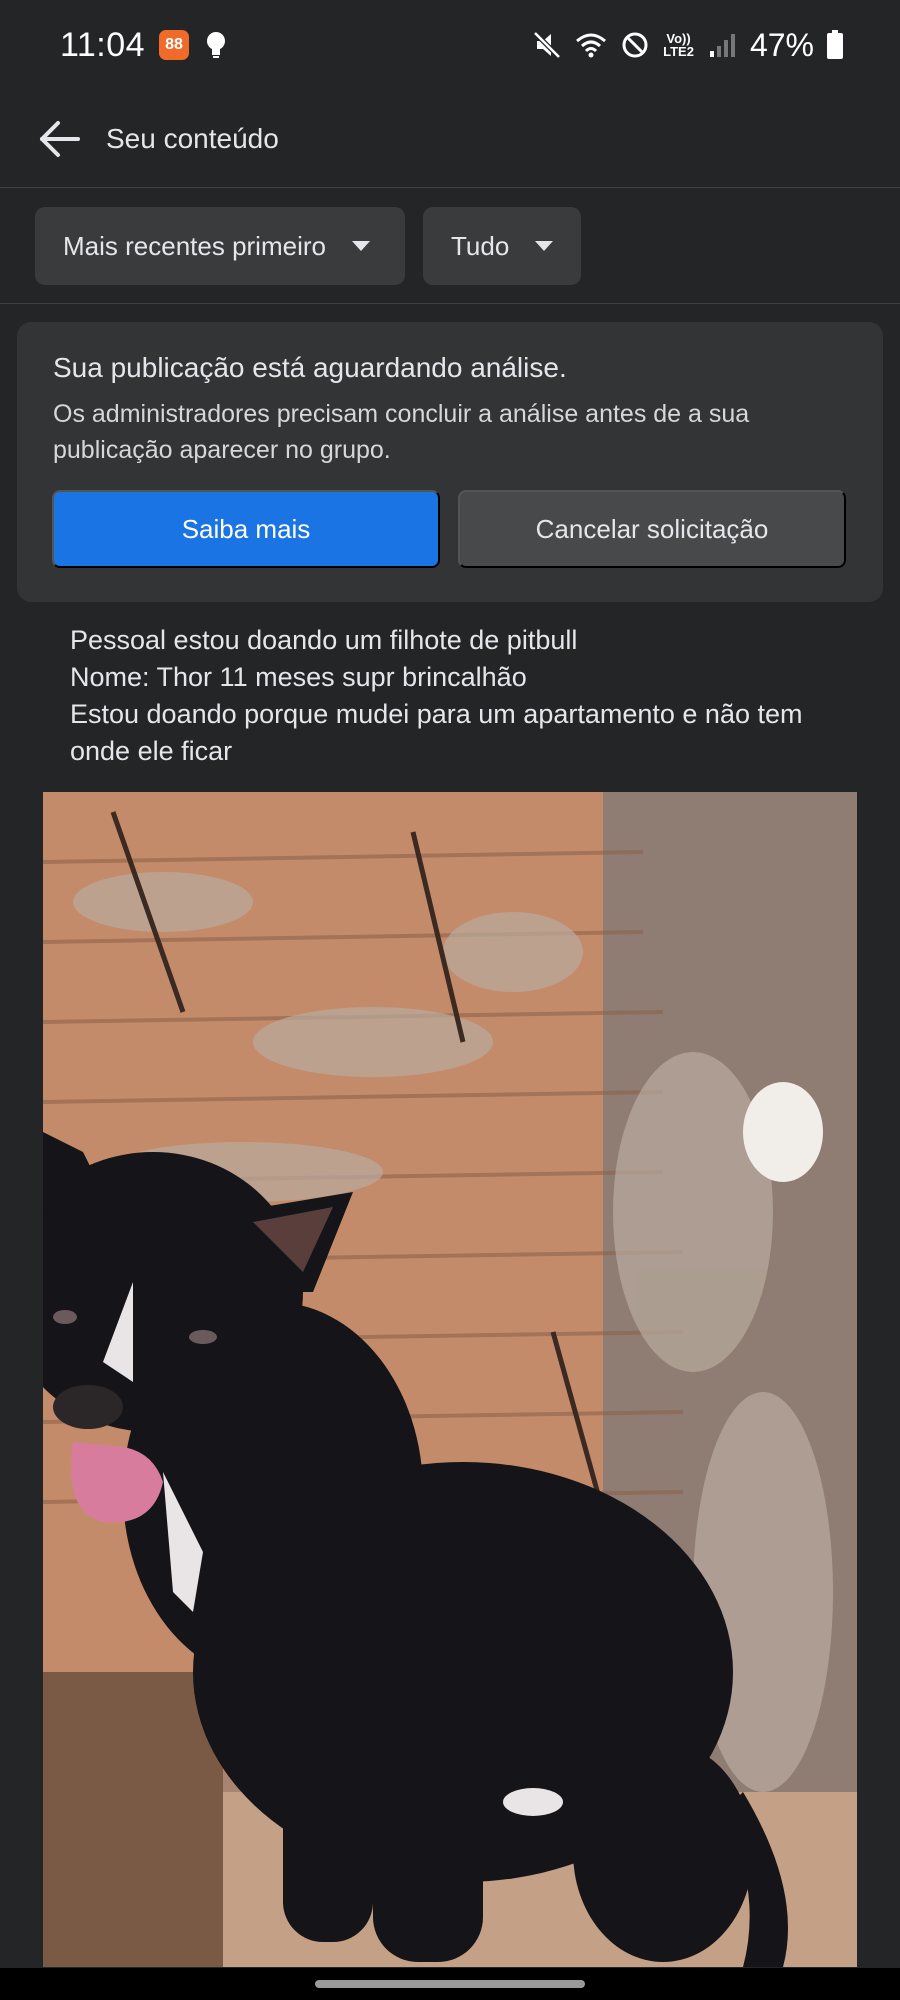 Image resolution: width=900 pixels, height=2000 pixels. Describe the element at coordinates (450, 139) in the screenshot. I see `top-app-bar: Seu conteúdo` at that location.